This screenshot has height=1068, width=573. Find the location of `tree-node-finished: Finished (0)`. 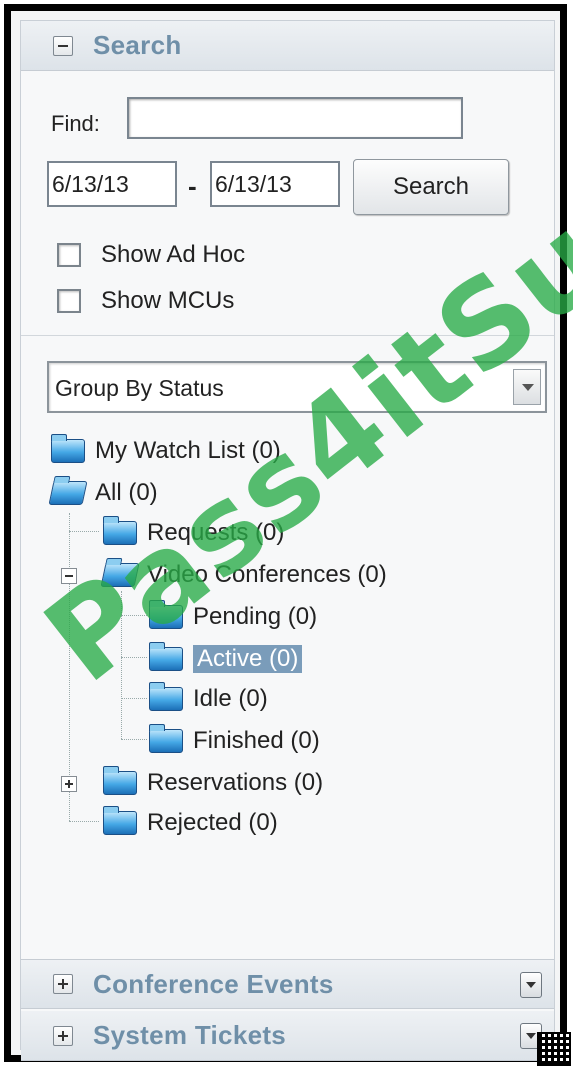

tree-node-finished: Finished (0) is located at coordinates (234, 740).